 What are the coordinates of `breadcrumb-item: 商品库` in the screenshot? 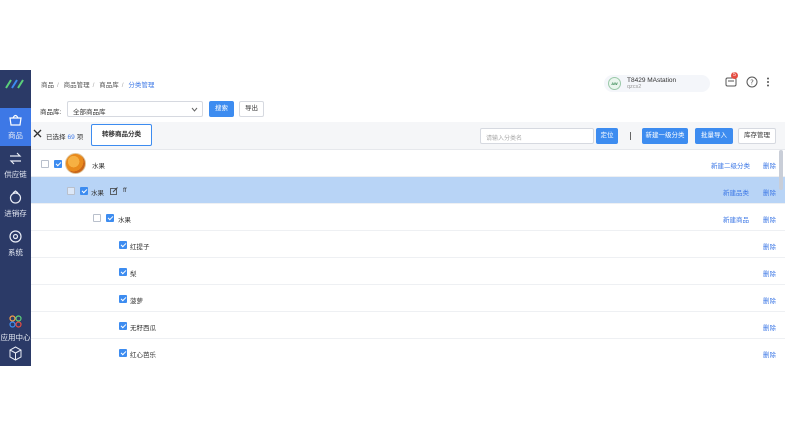 It's located at (109, 85).